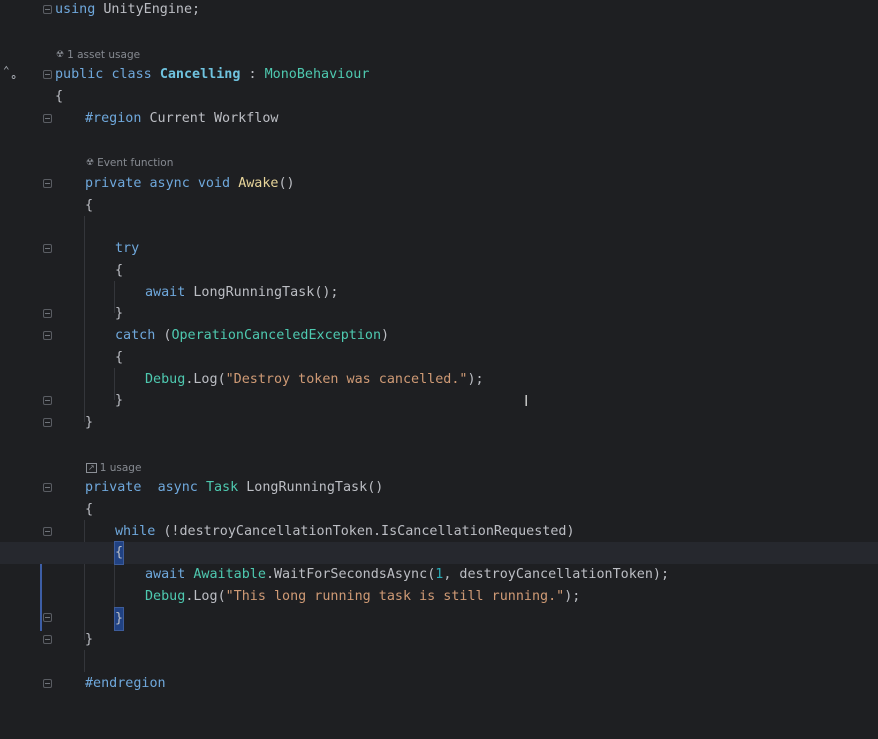  Describe the element at coordinates (258, 183) in the screenshot. I see `method-name: Awake` at that location.